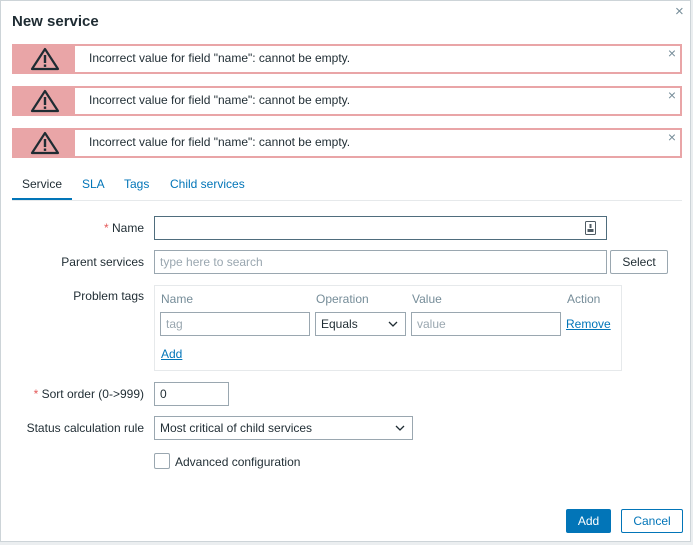 The height and width of the screenshot is (545, 693). What do you see at coordinates (237, 462) in the screenshot?
I see `advanced-config-label: Advanced configuration` at bounding box center [237, 462].